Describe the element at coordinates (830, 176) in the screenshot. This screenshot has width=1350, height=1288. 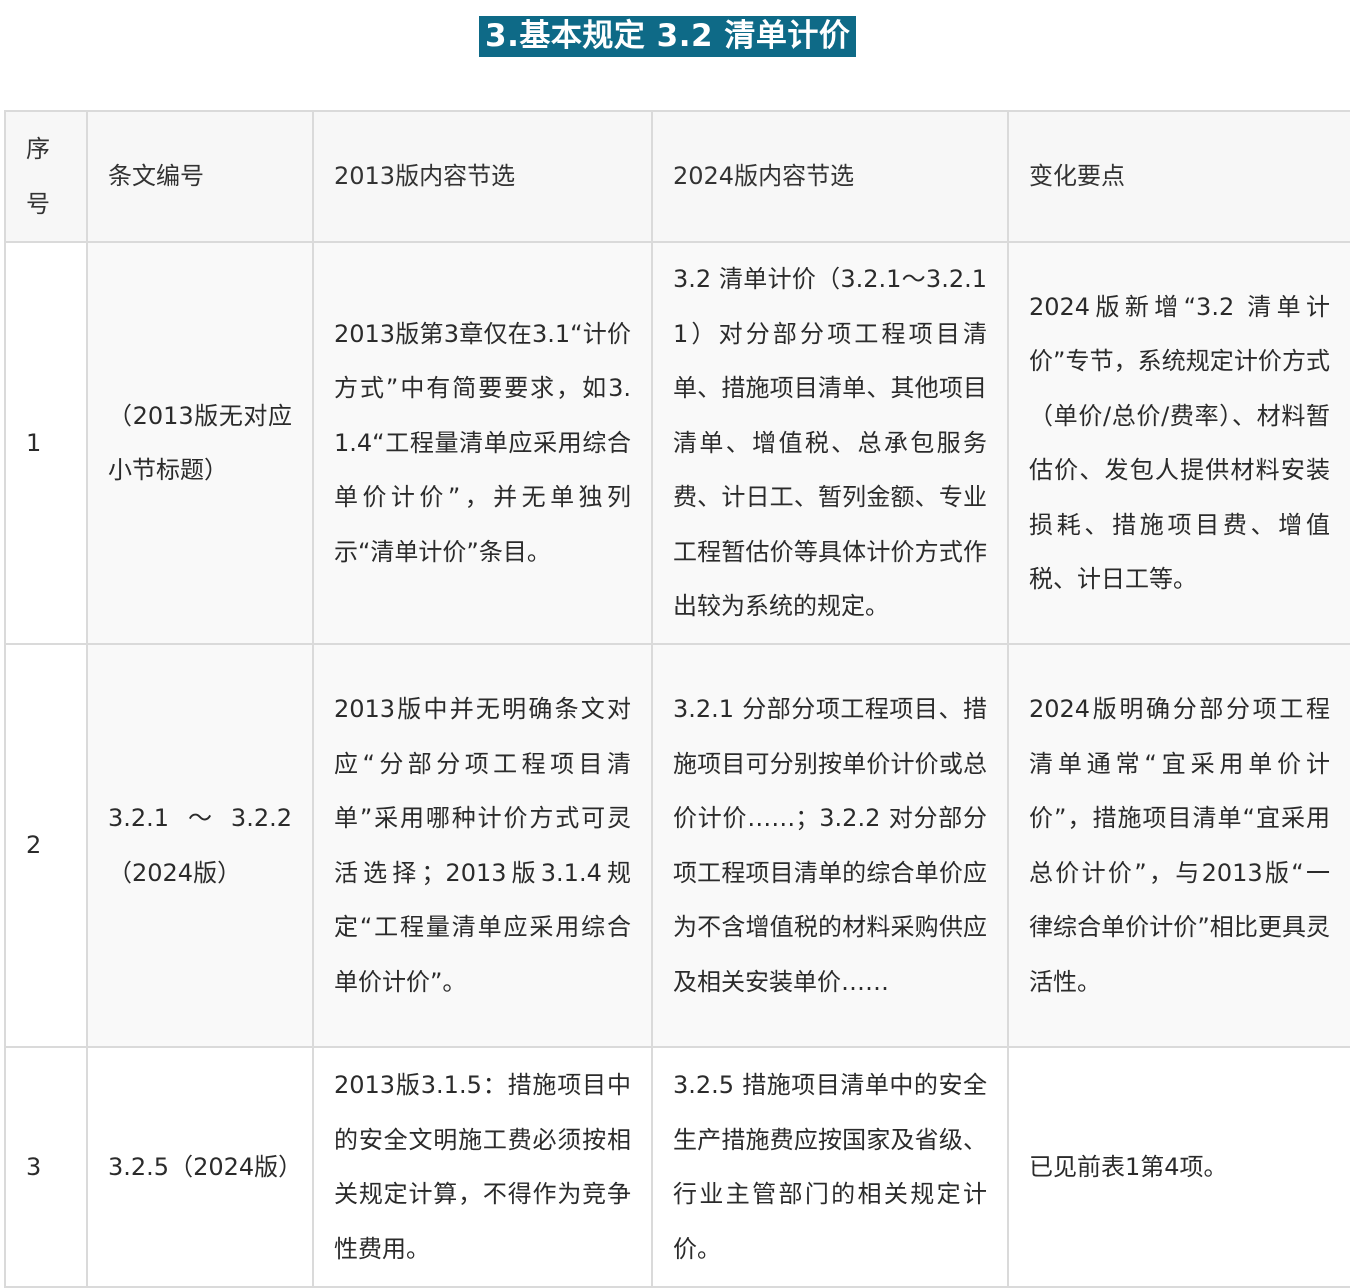
I see `header-2024: 2024版内容节选` at that location.